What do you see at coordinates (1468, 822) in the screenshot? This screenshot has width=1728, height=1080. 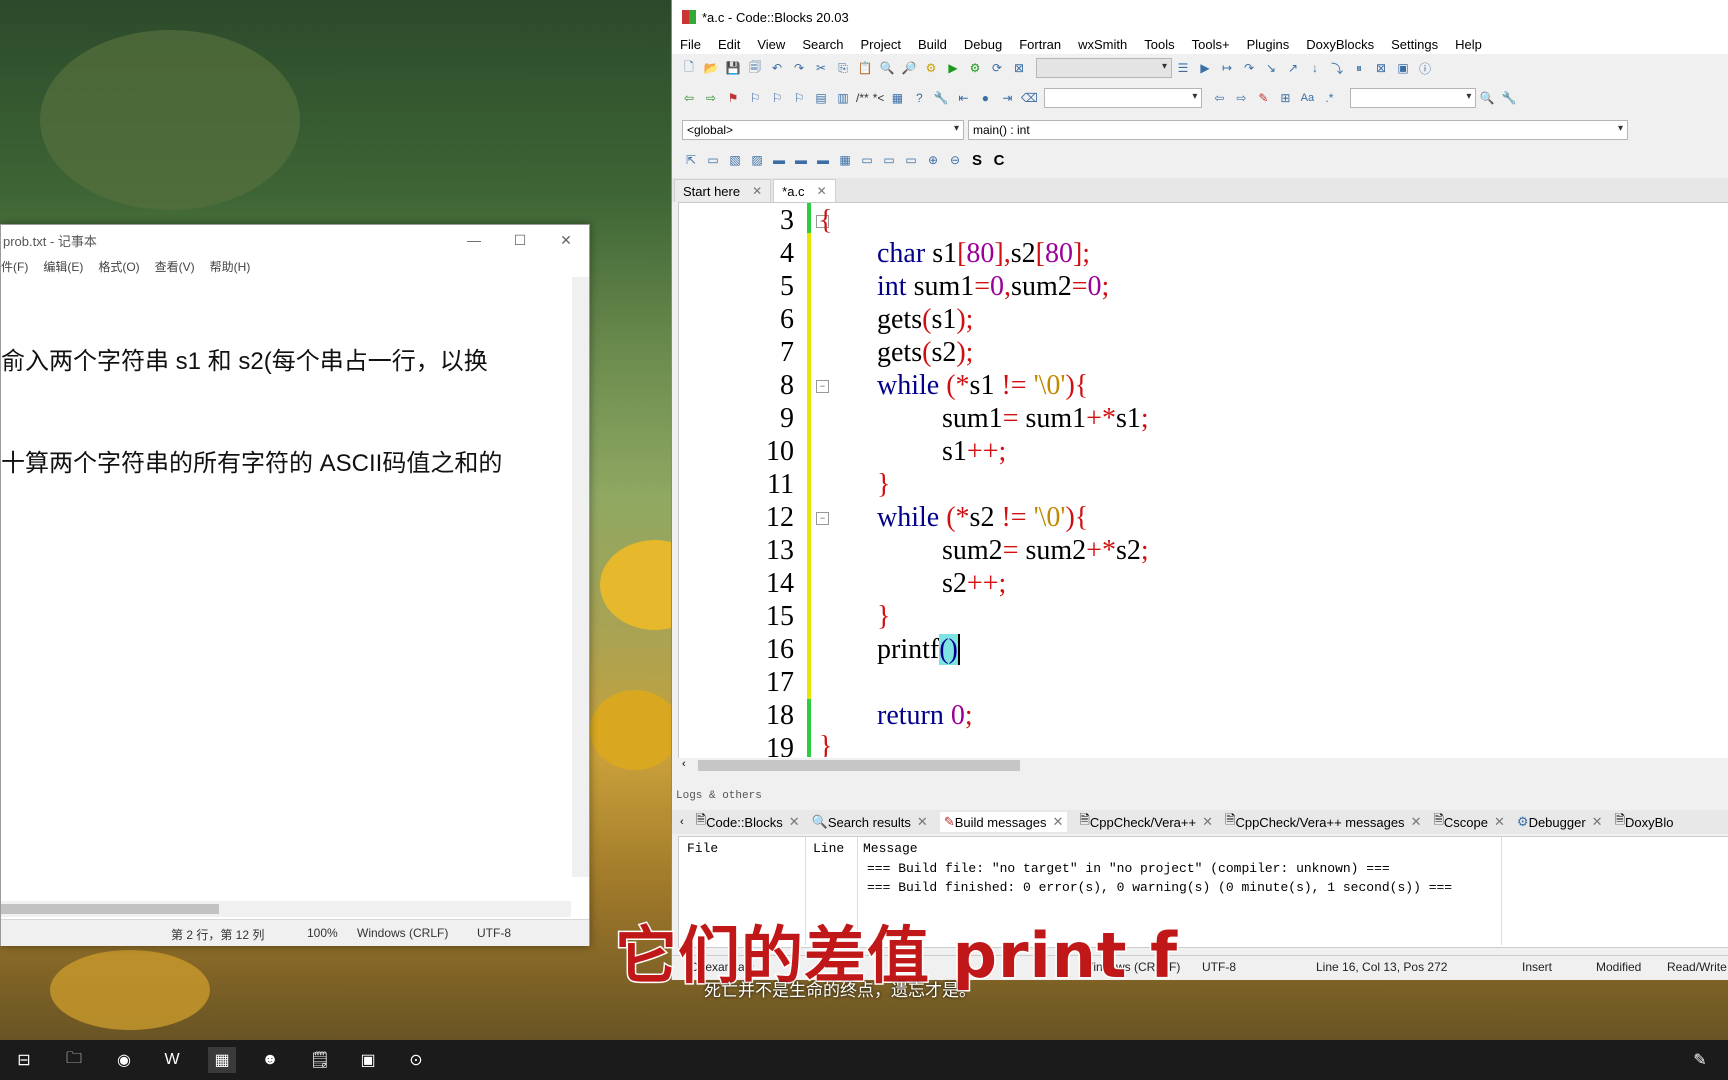 I see `tab-cscope: 🗎 Cscope ✕` at bounding box center [1468, 822].